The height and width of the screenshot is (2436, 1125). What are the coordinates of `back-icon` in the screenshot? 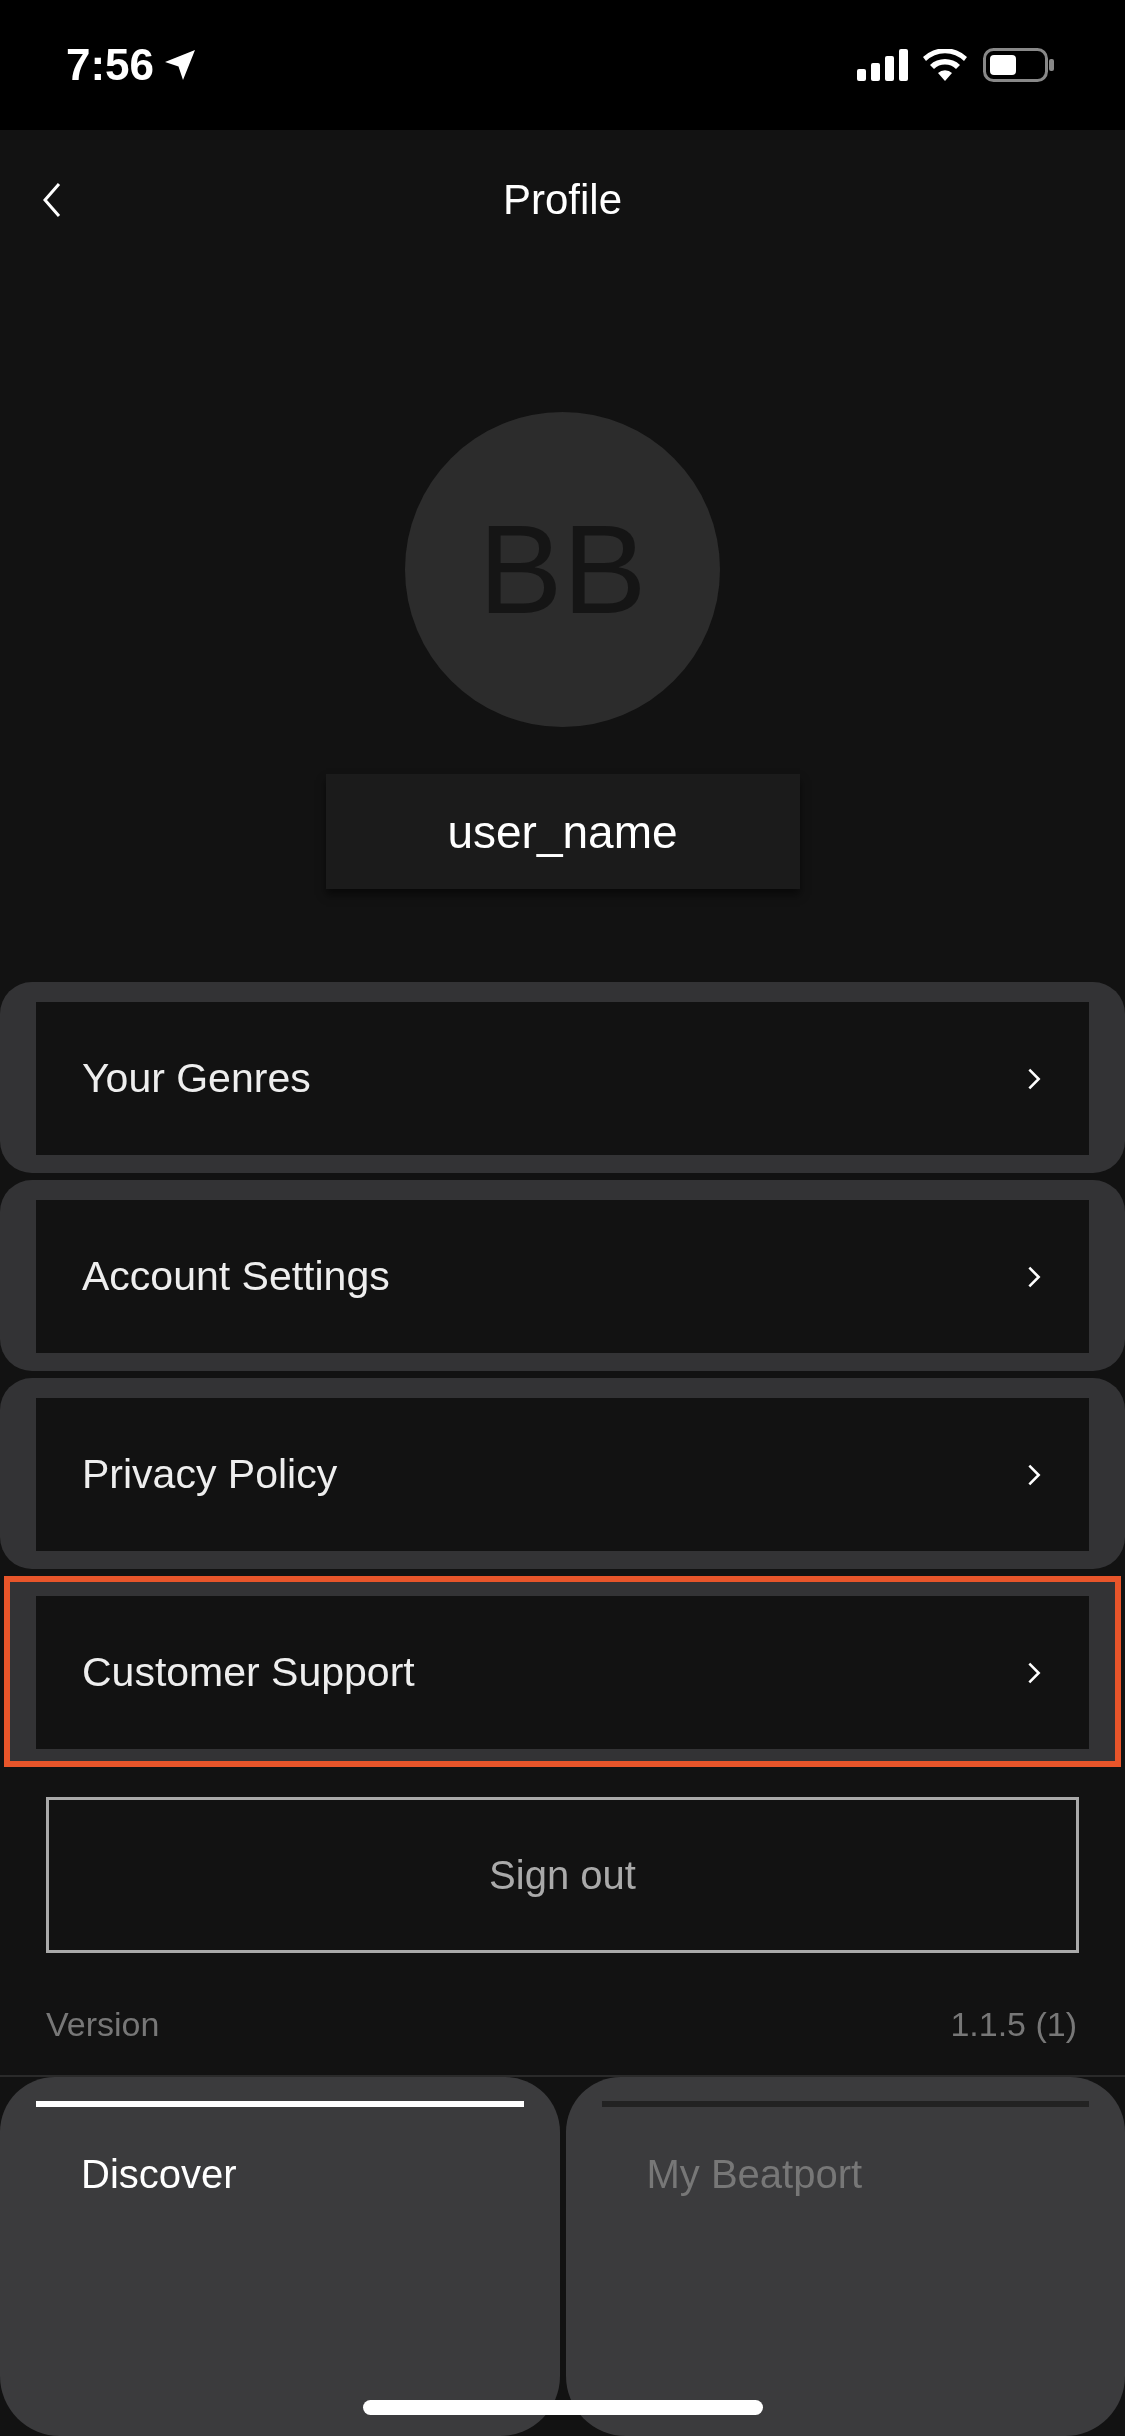 It's located at (52, 200).